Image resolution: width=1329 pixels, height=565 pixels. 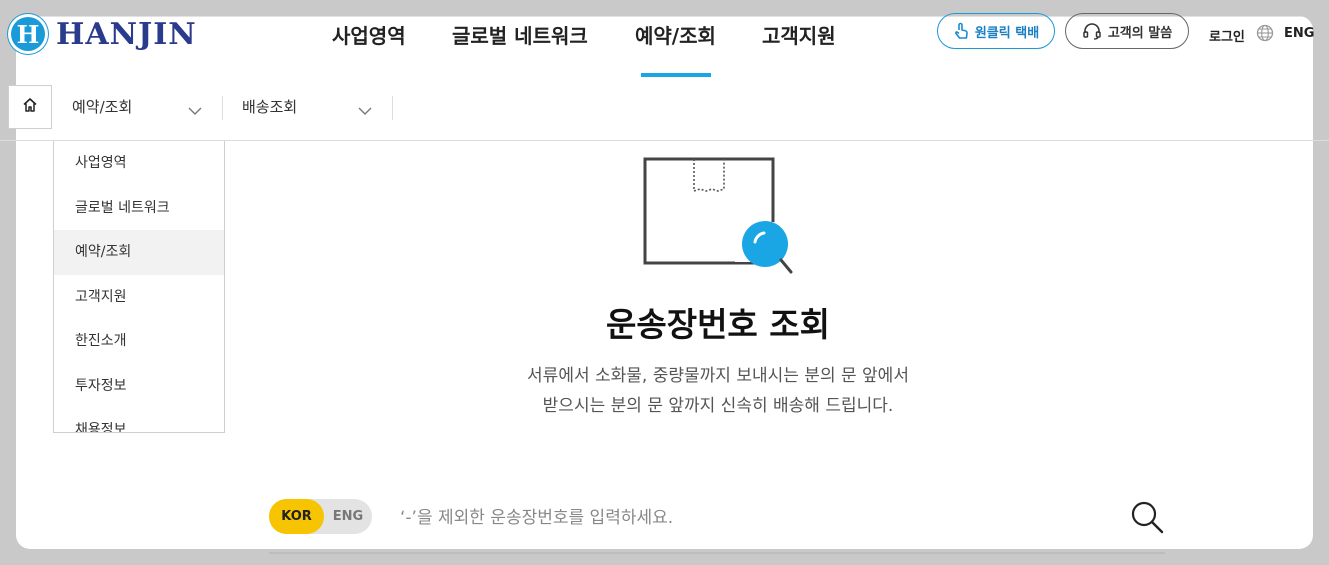 I want to click on gnb-item-global-network: 글로벌 네트워크, so click(x=520, y=34).